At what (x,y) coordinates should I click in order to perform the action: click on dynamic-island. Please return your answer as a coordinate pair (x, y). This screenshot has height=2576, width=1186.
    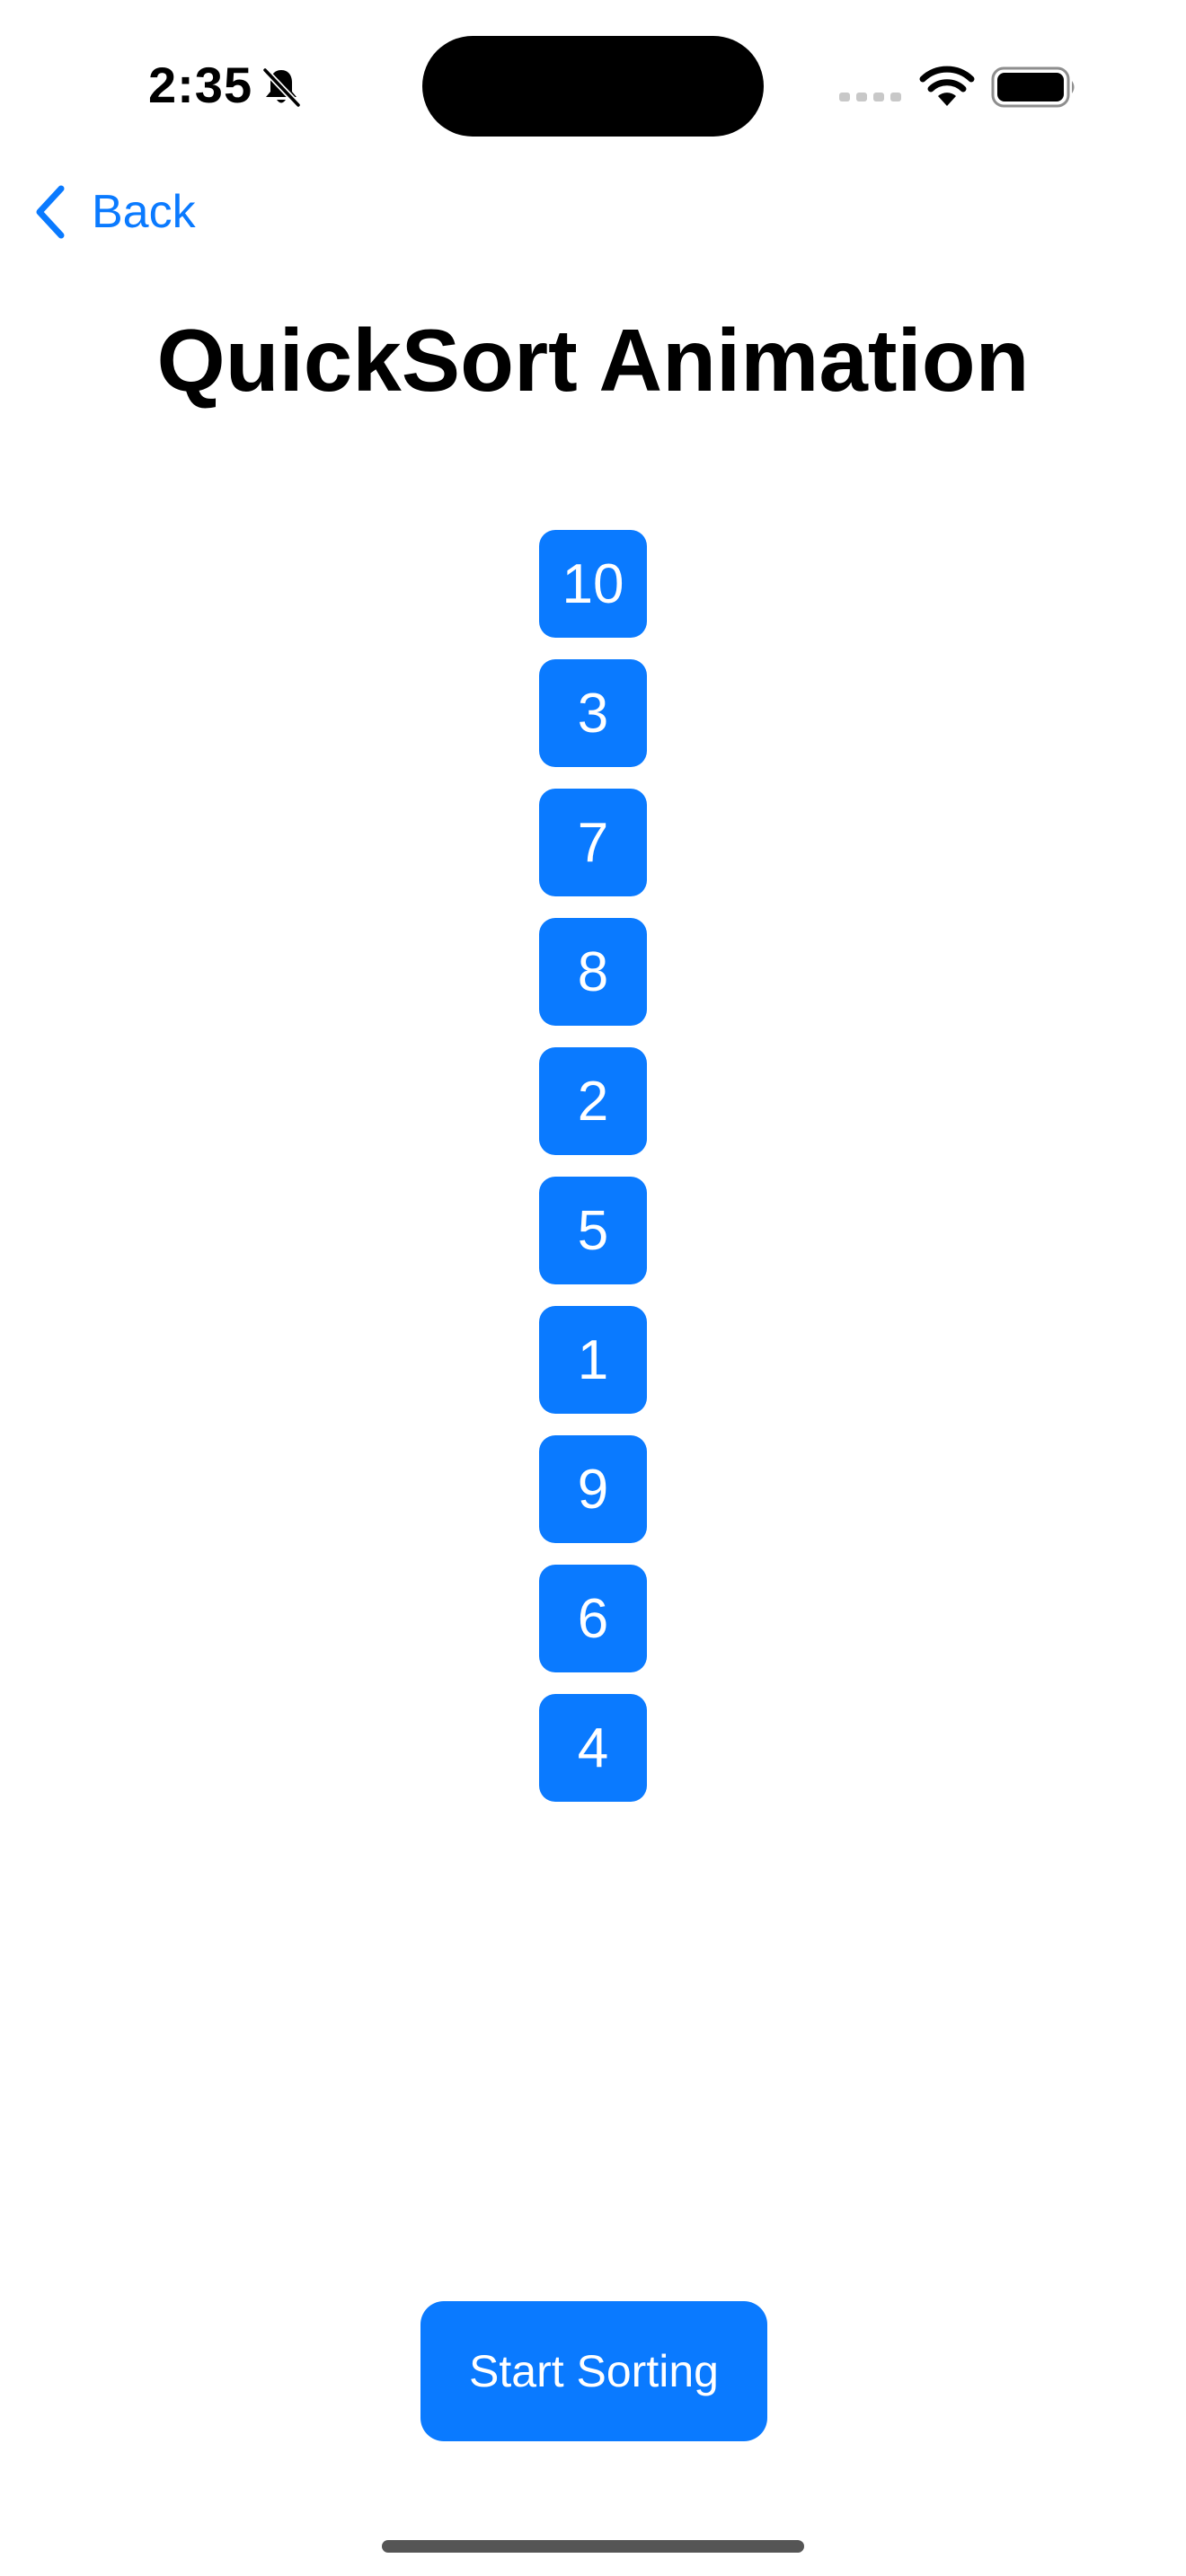
    Looking at the image, I should click on (593, 86).